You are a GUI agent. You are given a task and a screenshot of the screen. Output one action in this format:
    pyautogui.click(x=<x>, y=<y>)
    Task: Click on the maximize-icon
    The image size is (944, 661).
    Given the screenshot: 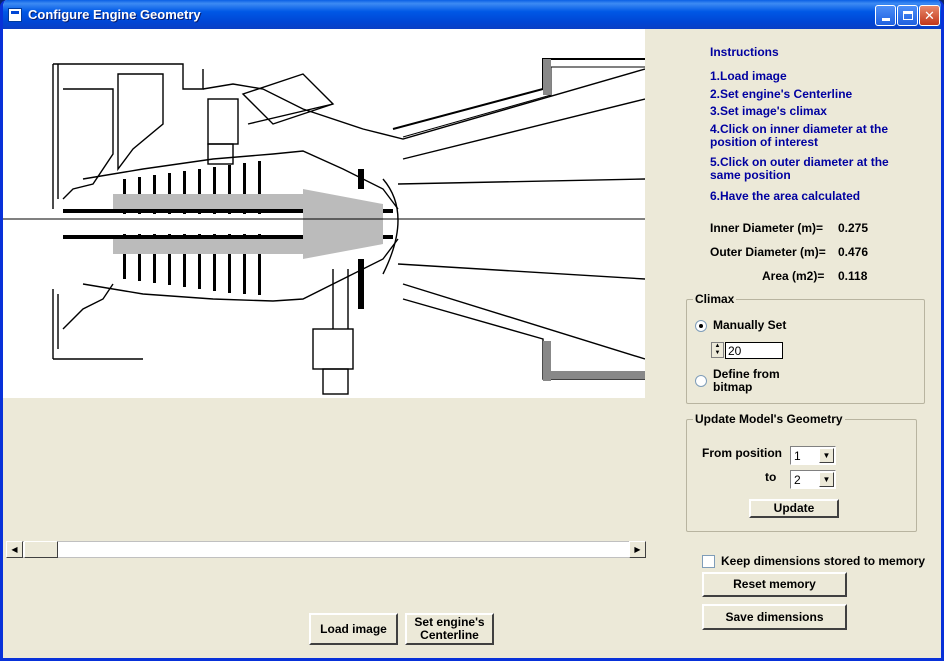 What is the action you would take?
    pyautogui.click(x=907, y=15)
    